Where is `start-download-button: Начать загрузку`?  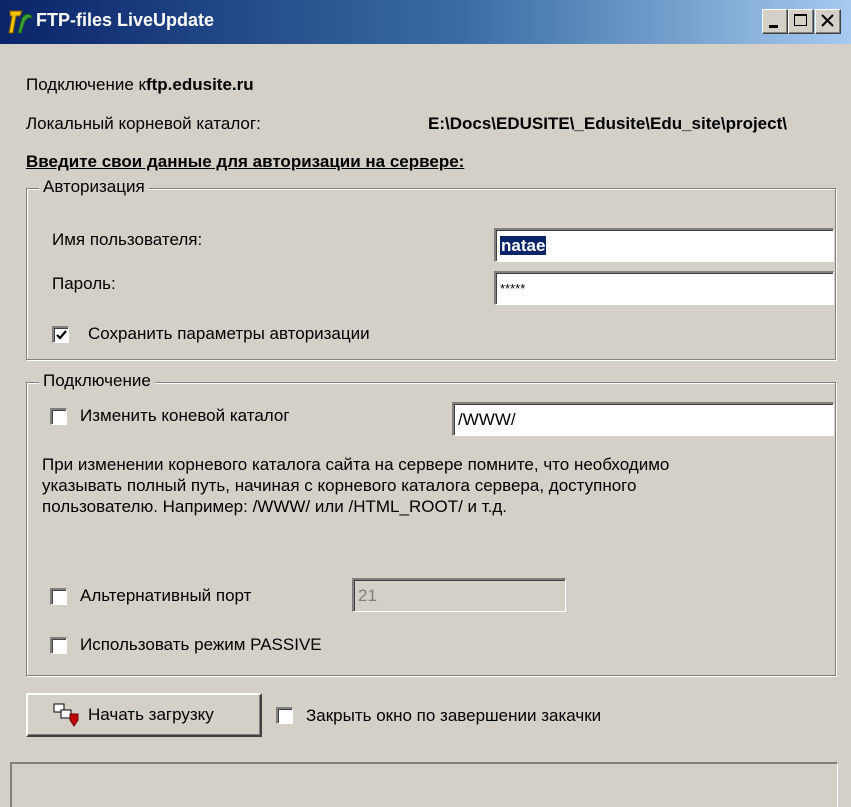
start-download-button: Начать загрузку is located at coordinates (144, 715).